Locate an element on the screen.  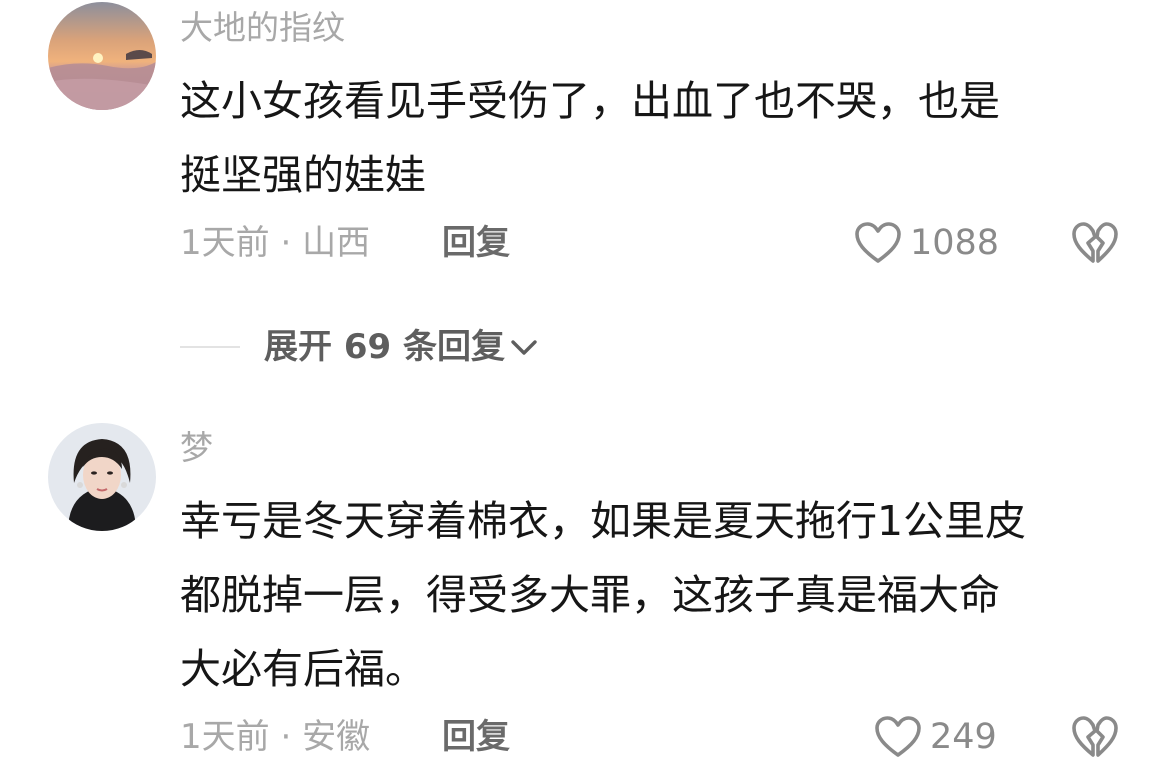
username: 大地的指纹 is located at coordinates (262, 28).